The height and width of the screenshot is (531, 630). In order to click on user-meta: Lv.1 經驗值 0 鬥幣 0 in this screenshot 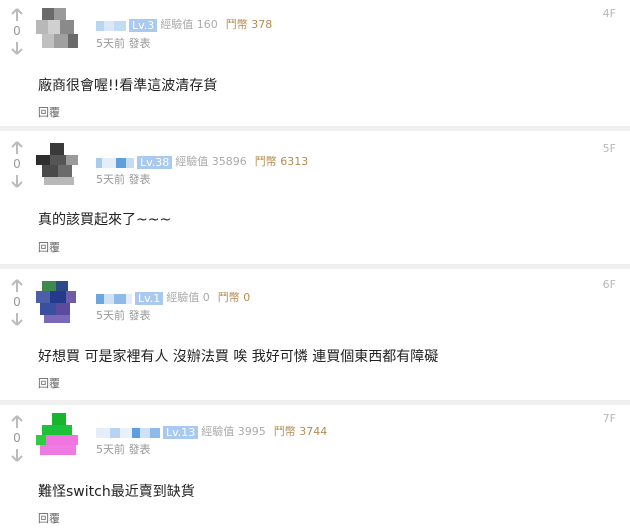, I will do `click(177, 297)`.